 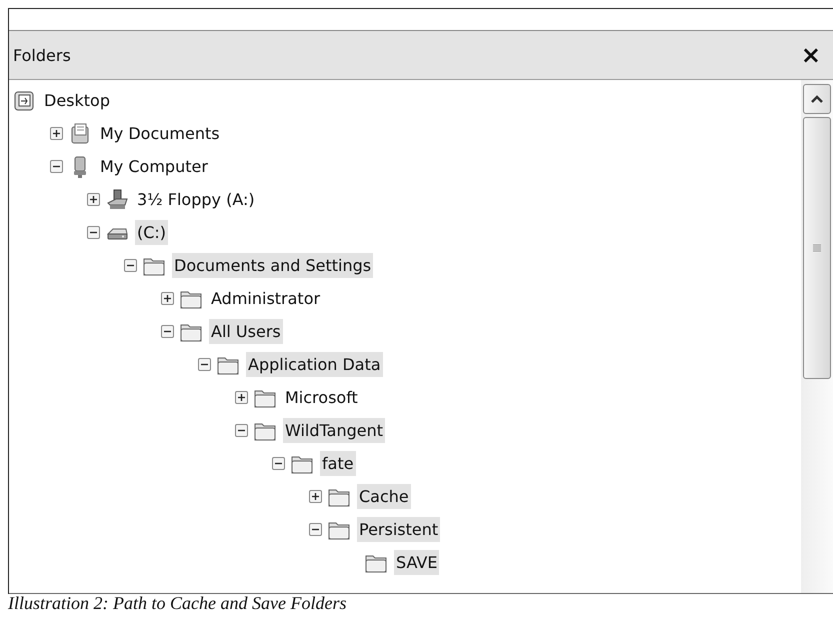 I want to click on scrollbar, so click(x=817, y=336).